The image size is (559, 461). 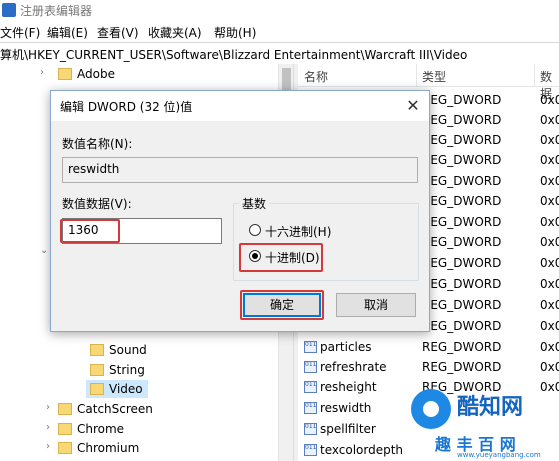 I want to click on menu-file: 文件(F), so click(x=20, y=32).